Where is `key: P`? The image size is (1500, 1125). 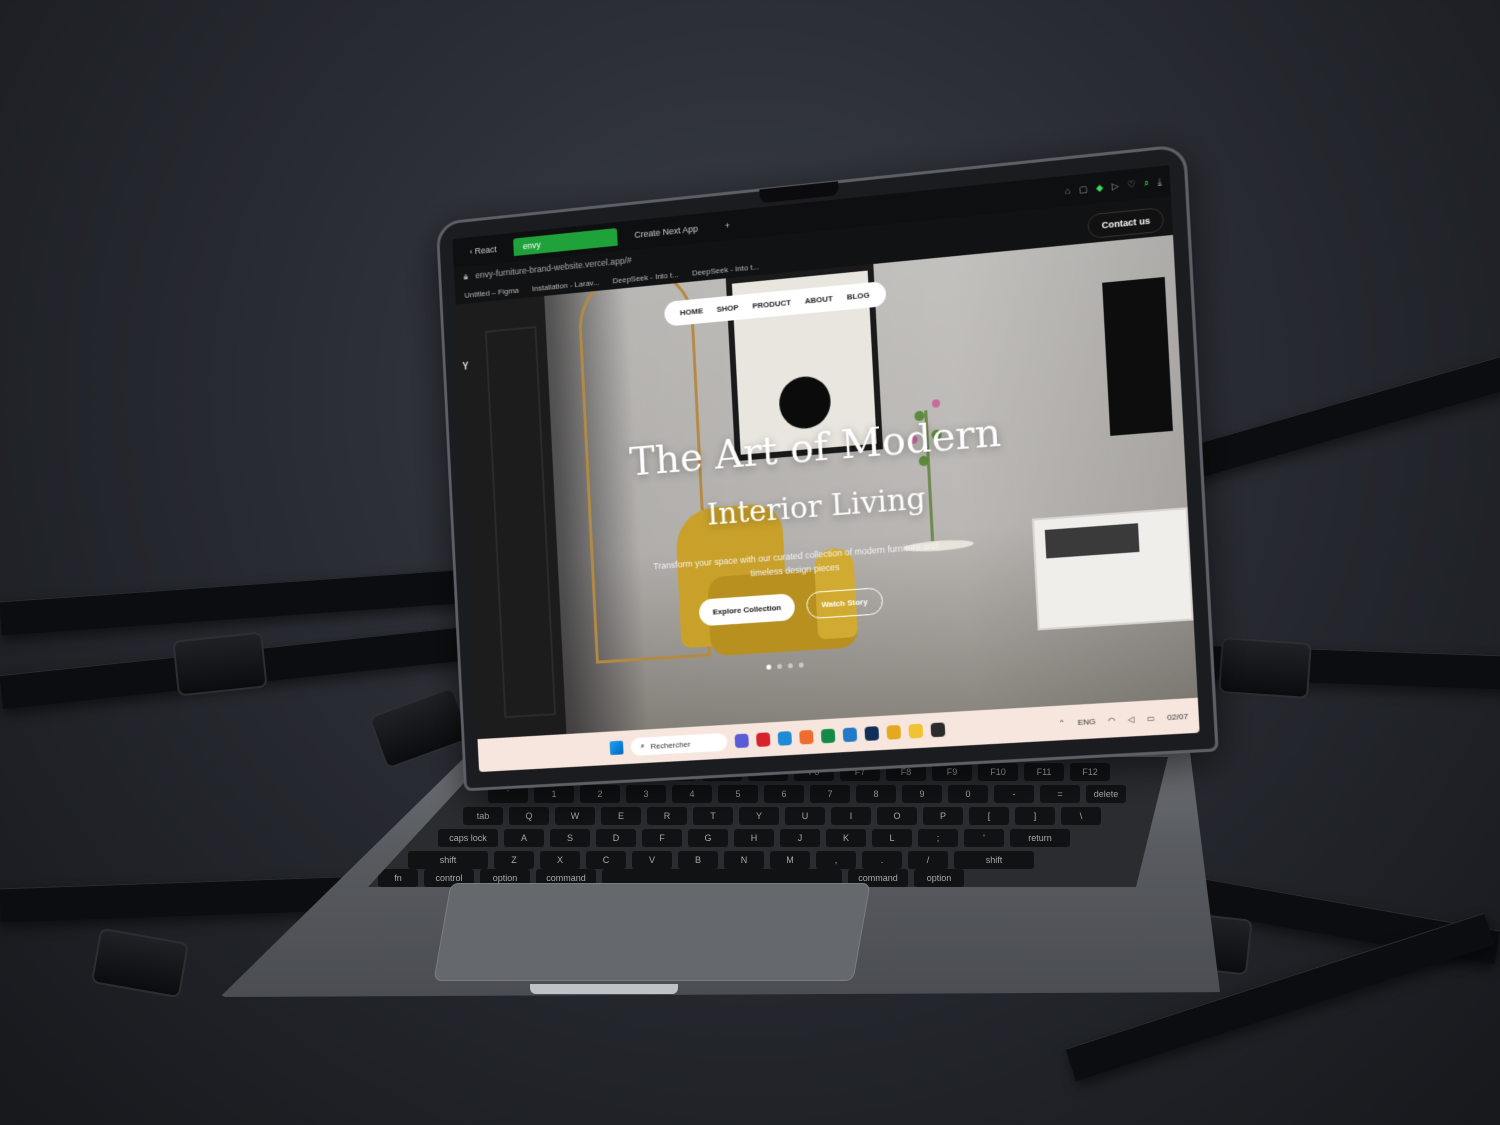 key: P is located at coordinates (943, 816).